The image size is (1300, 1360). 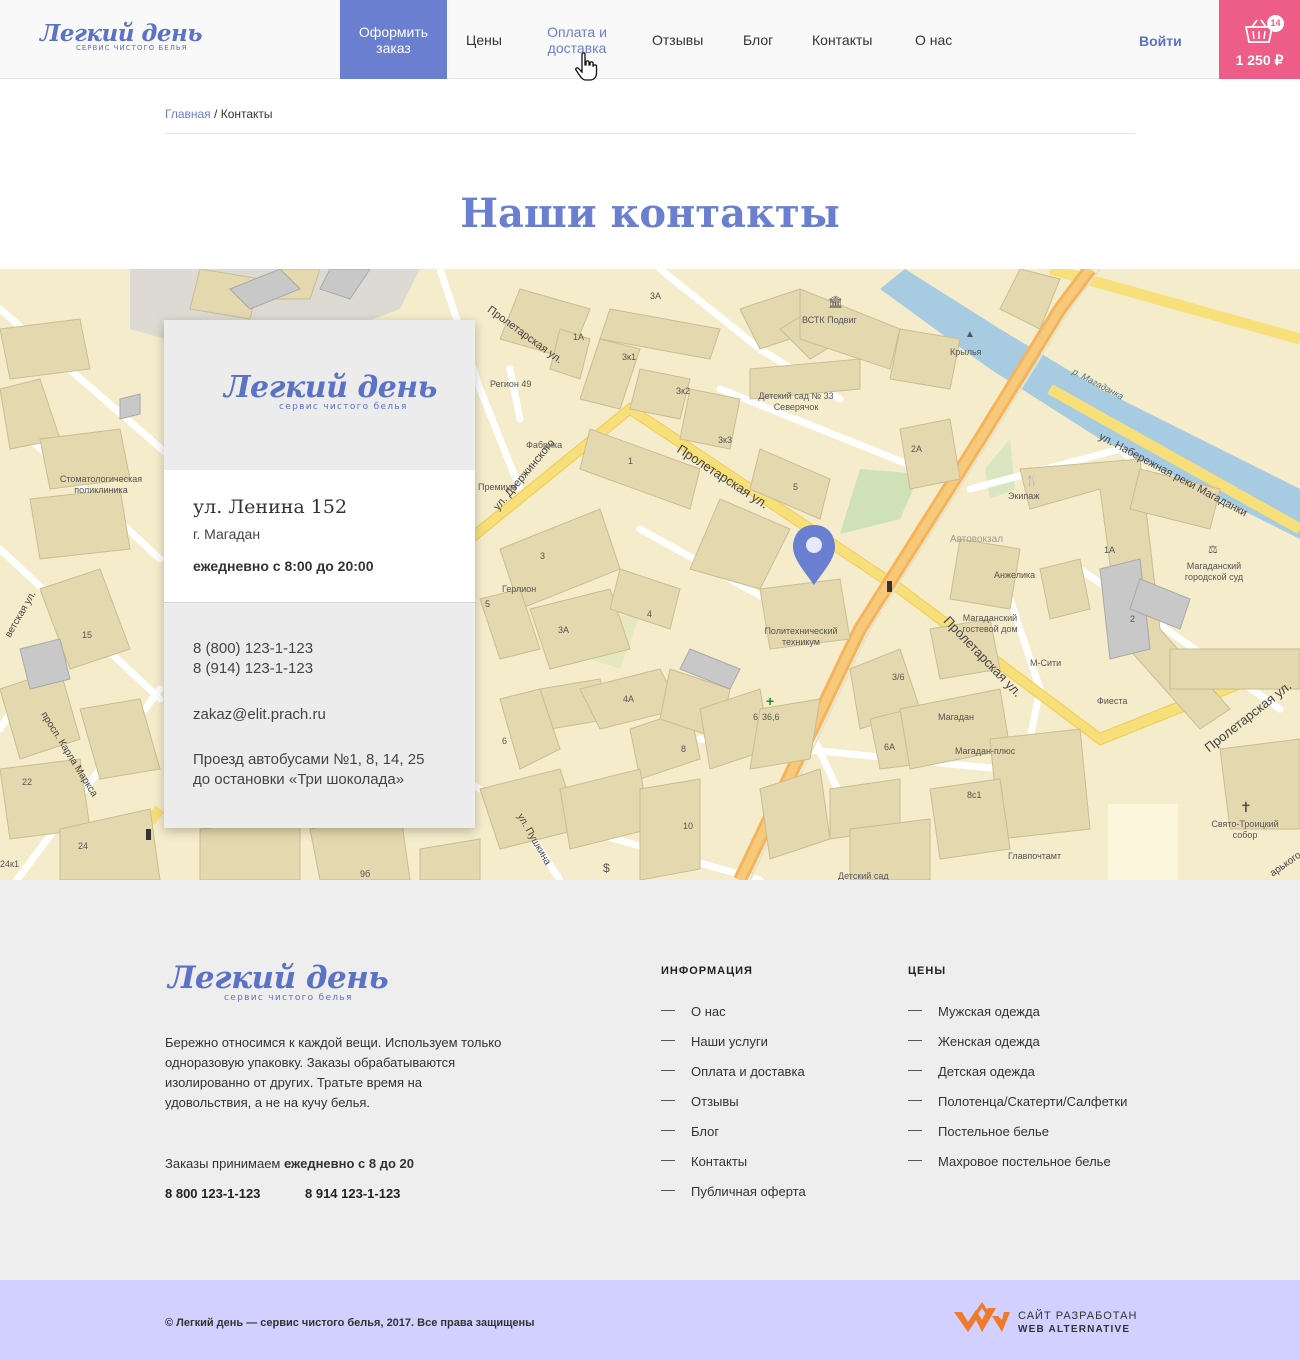 I want to click on poi-label: Экипаж, so click(x=1023, y=496).